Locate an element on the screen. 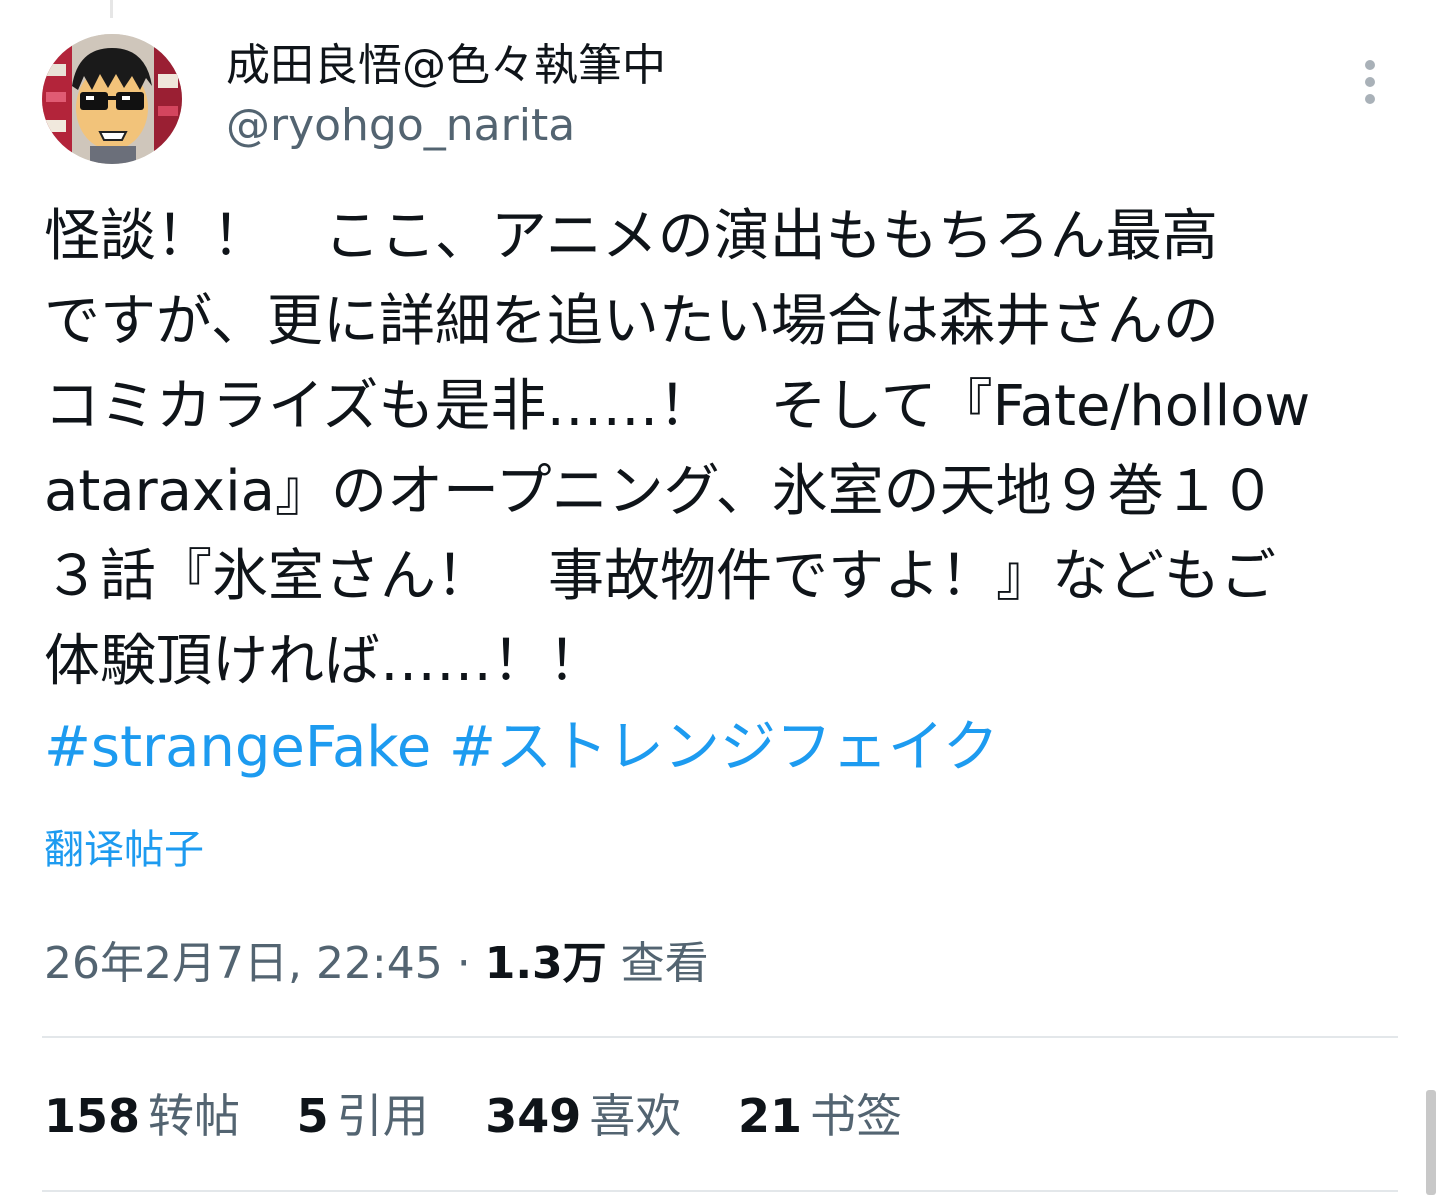  hashtag-link: #ストレンジフェイク is located at coordinates (724, 747).